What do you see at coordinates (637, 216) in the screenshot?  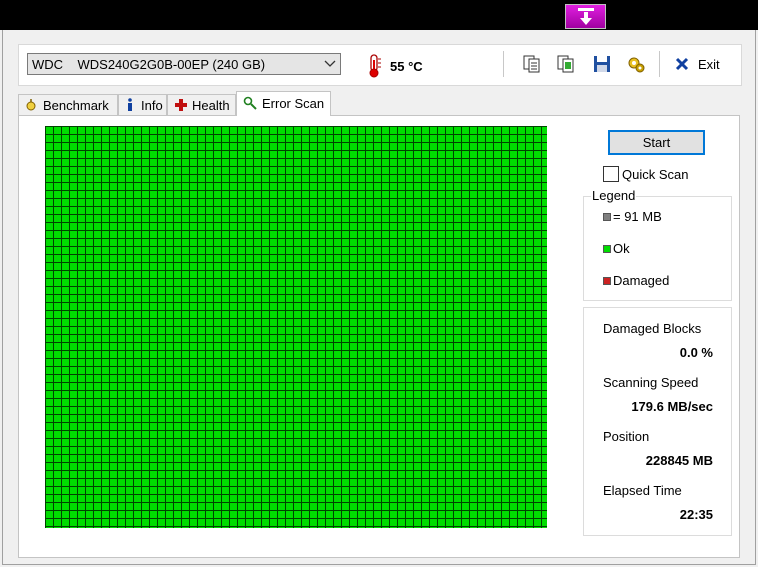 I see `legend-label: = 91 MB` at bounding box center [637, 216].